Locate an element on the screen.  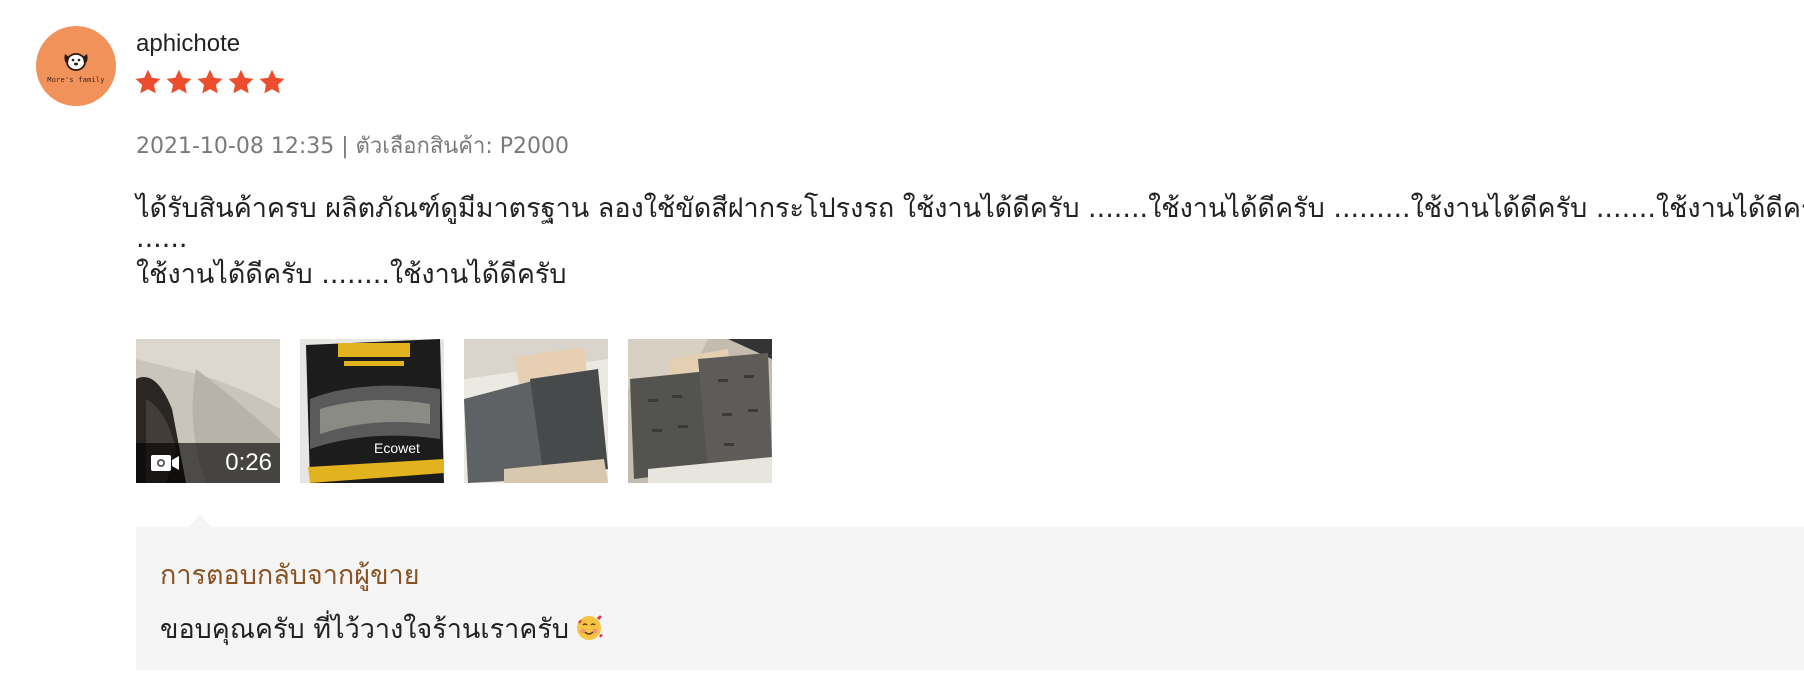
video-camera-icon is located at coordinates (165, 463).